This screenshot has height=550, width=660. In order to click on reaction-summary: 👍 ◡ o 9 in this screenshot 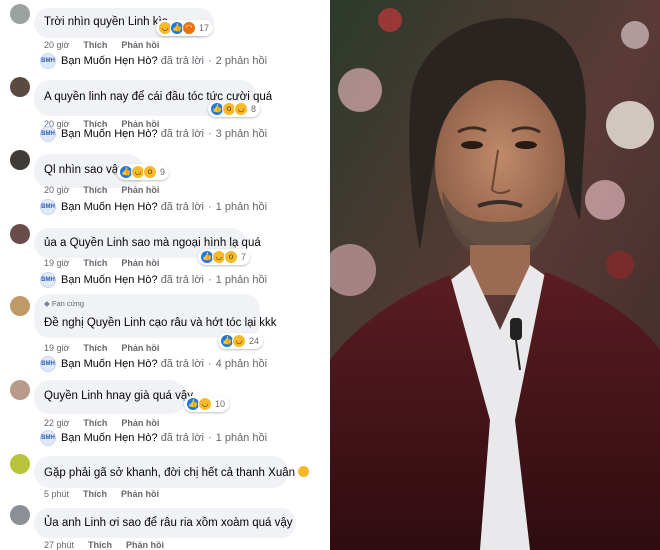, I will do `click(143, 172)`.